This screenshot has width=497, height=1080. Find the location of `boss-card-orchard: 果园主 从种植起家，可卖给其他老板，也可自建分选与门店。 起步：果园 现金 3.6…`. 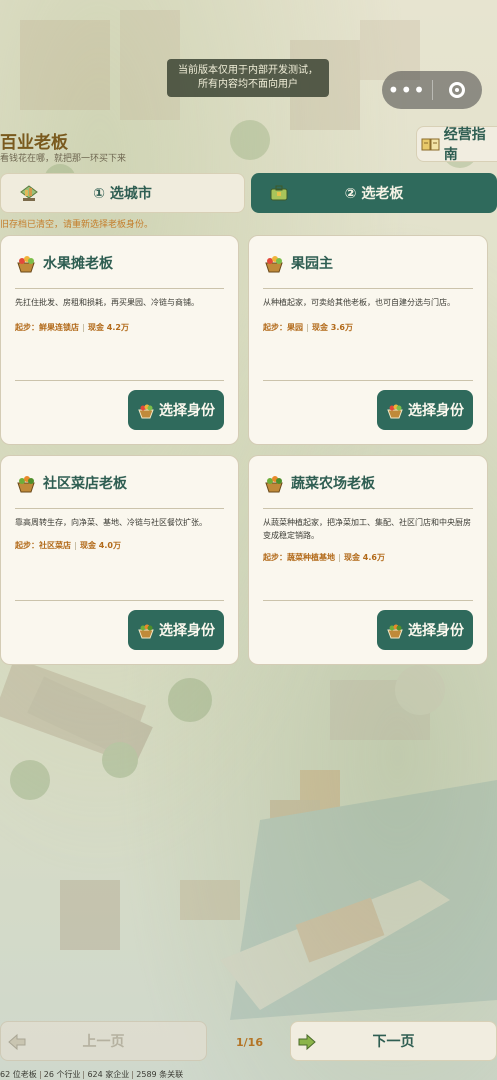

boss-card-orchard: 果园主 从种植起家，可卖给其他老板，也可自建分选与门店。 起步：果园 现金 3.6… is located at coordinates (368, 340).